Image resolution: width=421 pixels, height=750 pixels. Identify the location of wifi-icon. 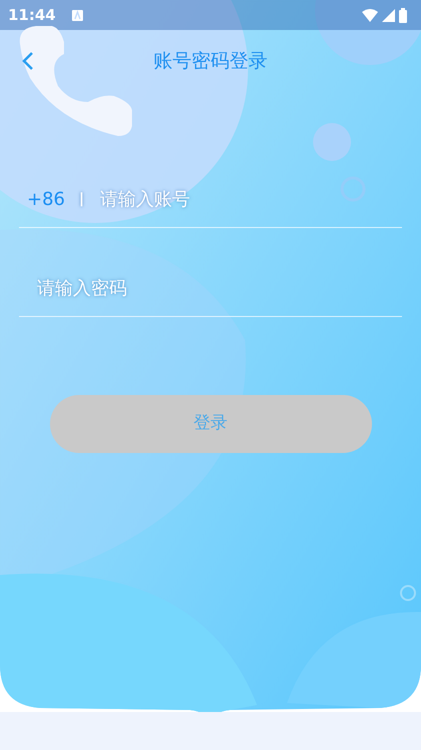
(370, 15).